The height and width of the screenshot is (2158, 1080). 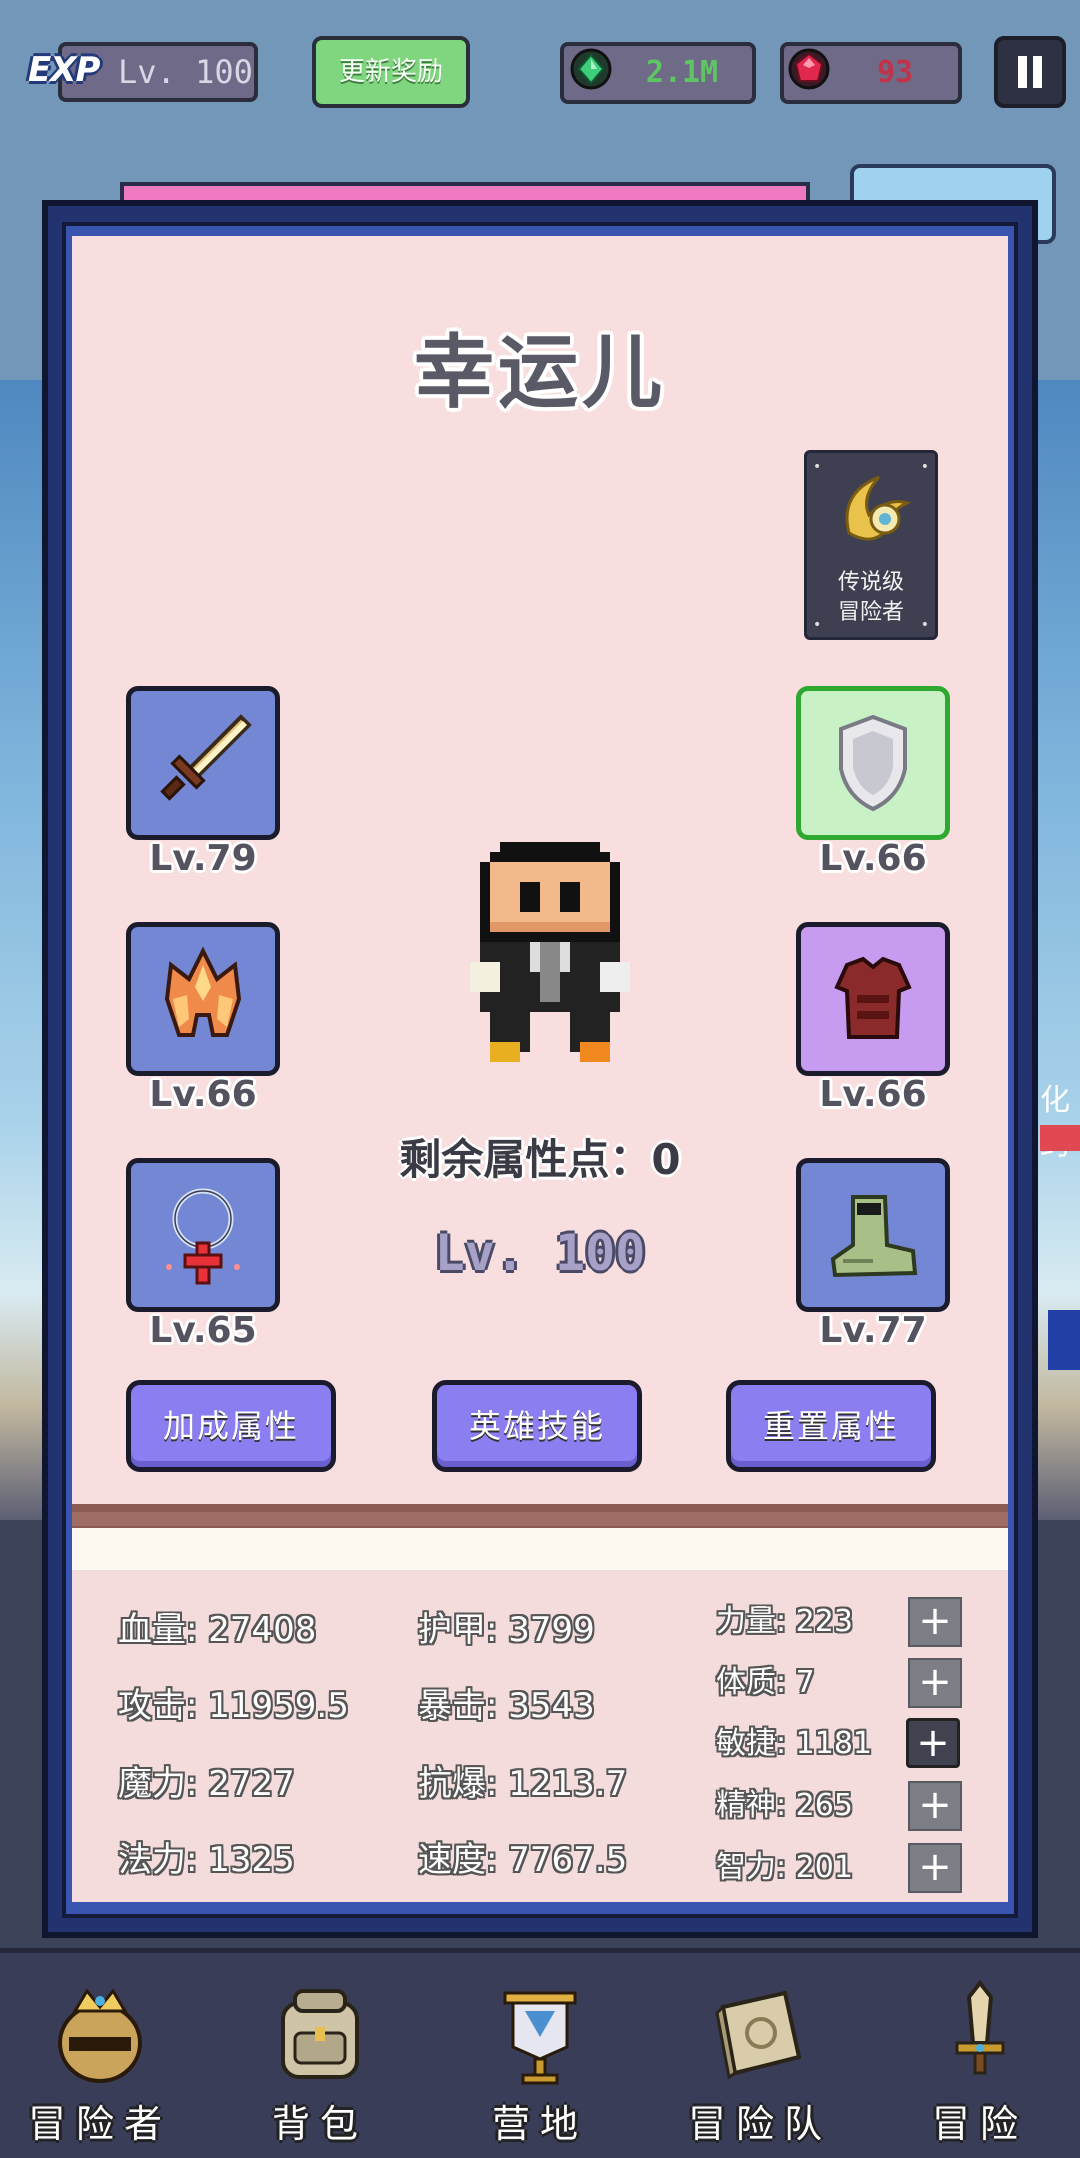 I want to click on panel-cream-strip, so click(x=540, y=1549).